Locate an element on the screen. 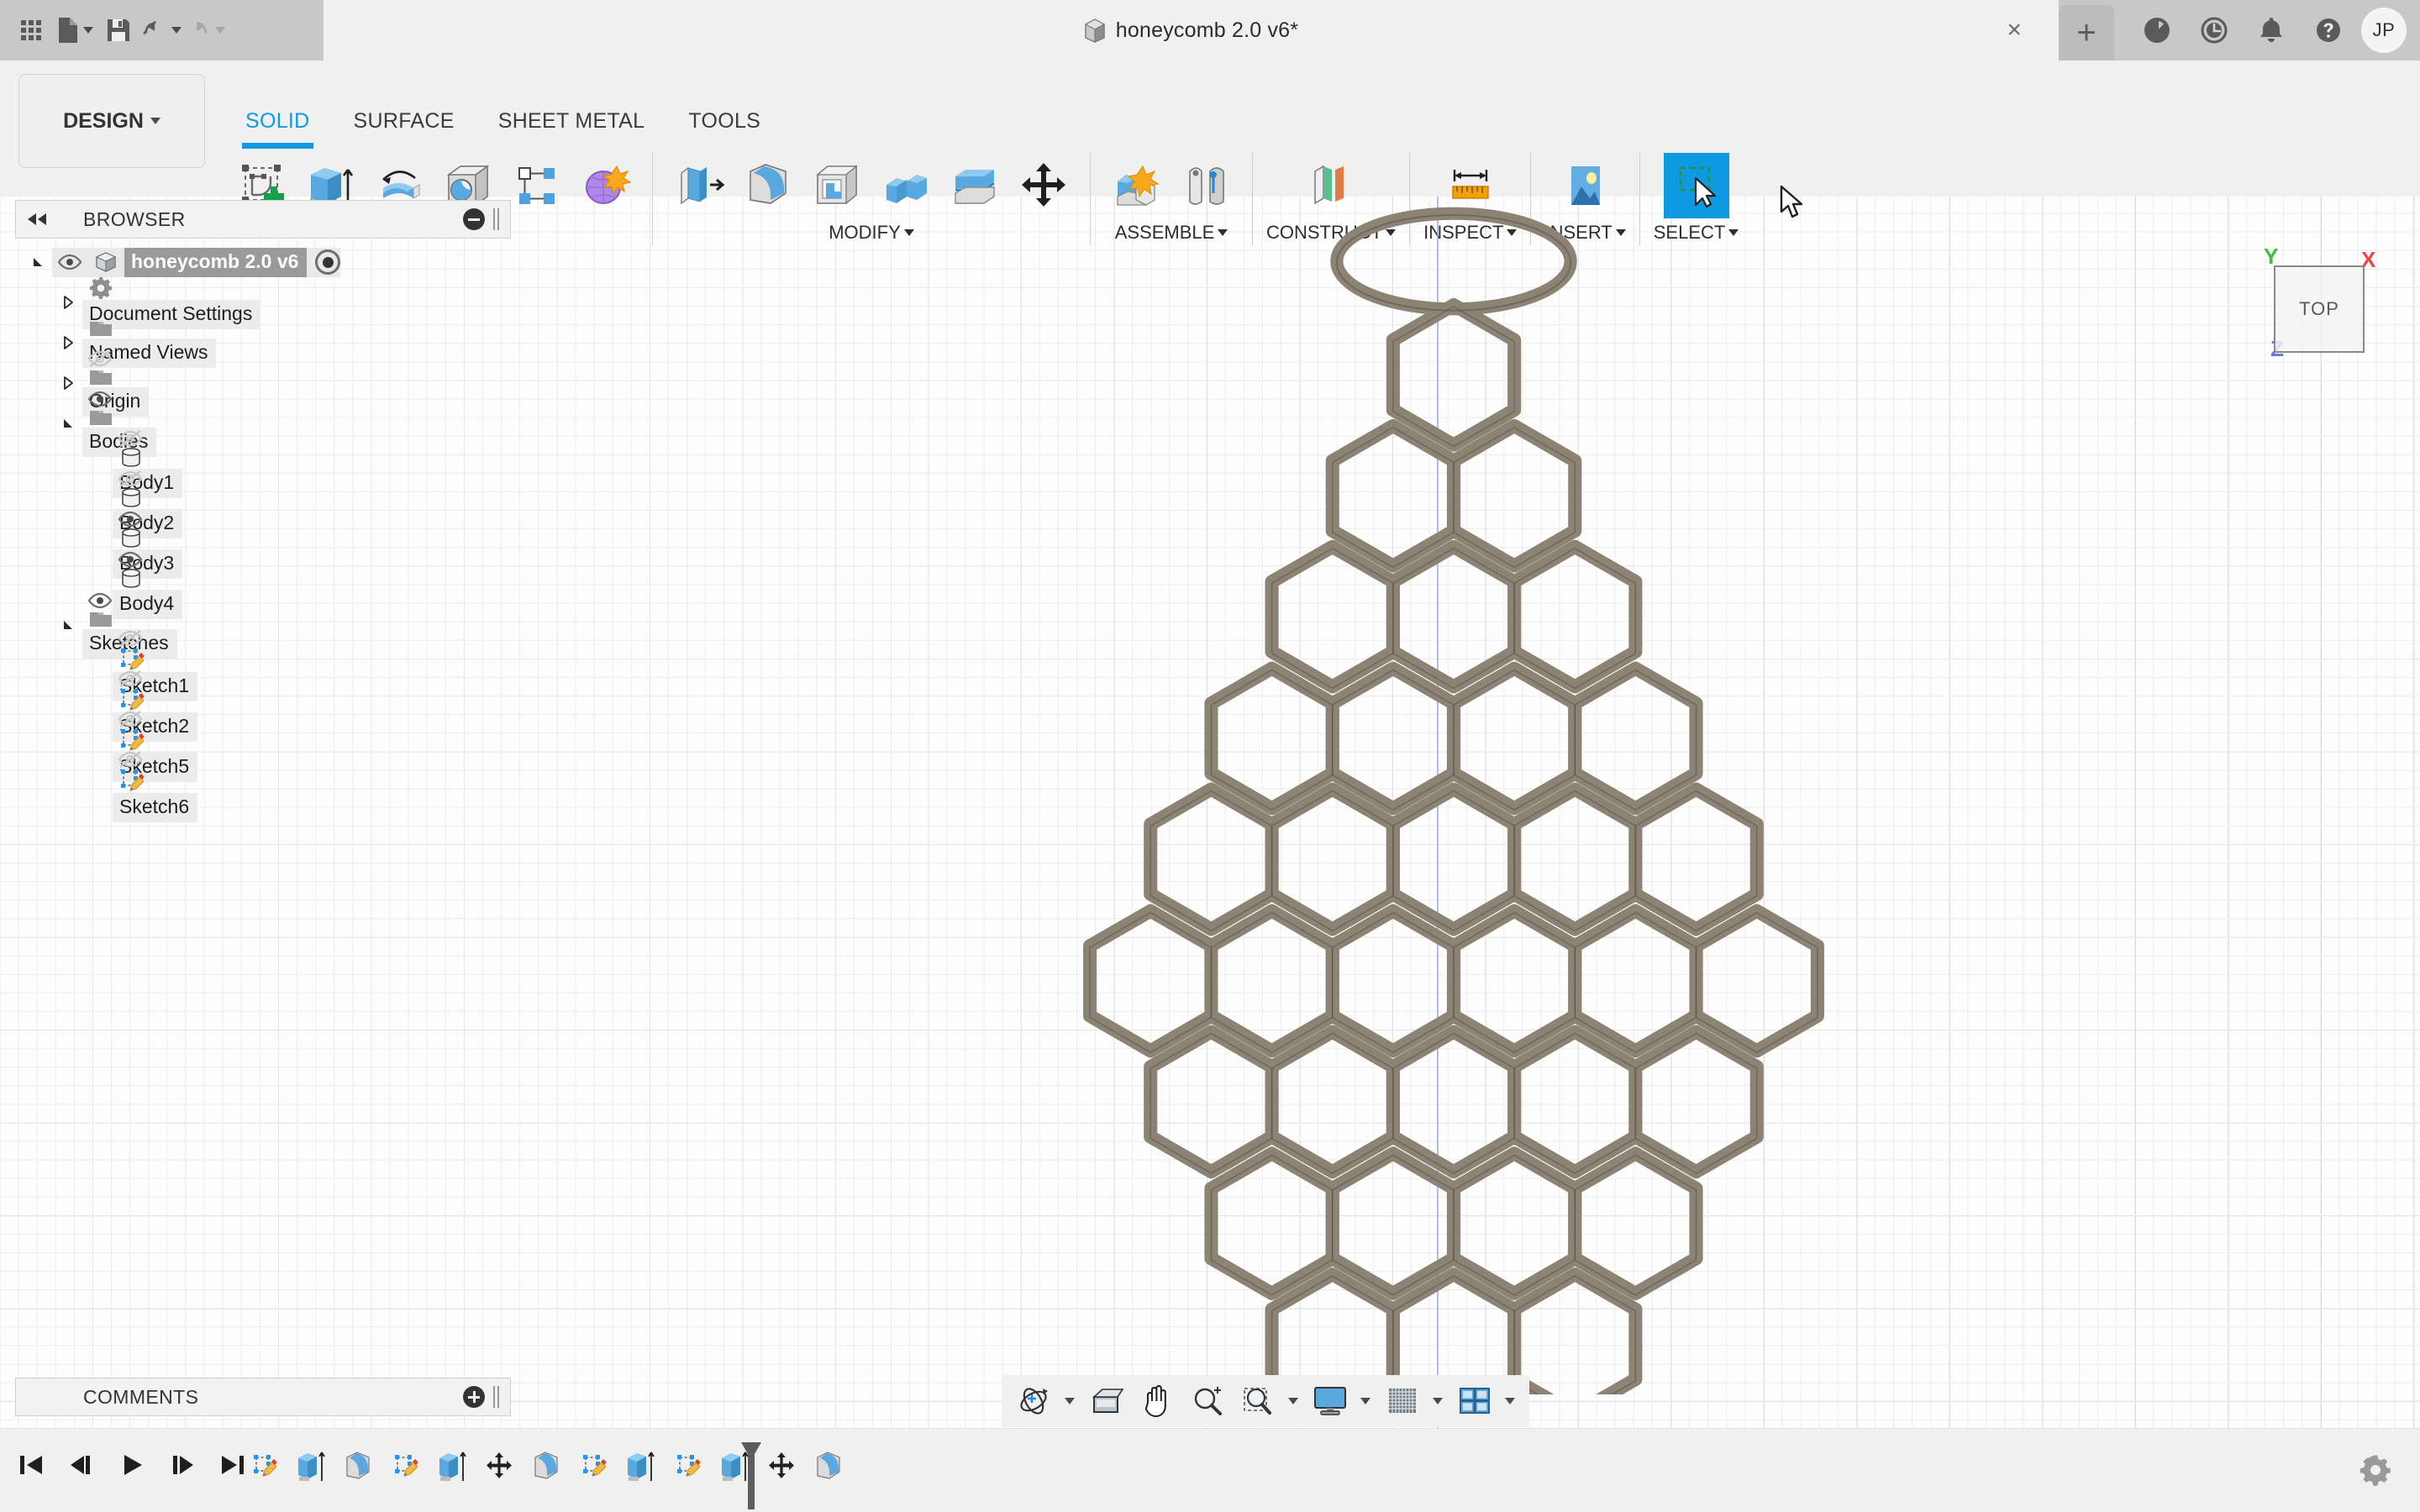 The width and height of the screenshot is (2420, 1512). app-grid-icon is located at coordinates (31, 30).